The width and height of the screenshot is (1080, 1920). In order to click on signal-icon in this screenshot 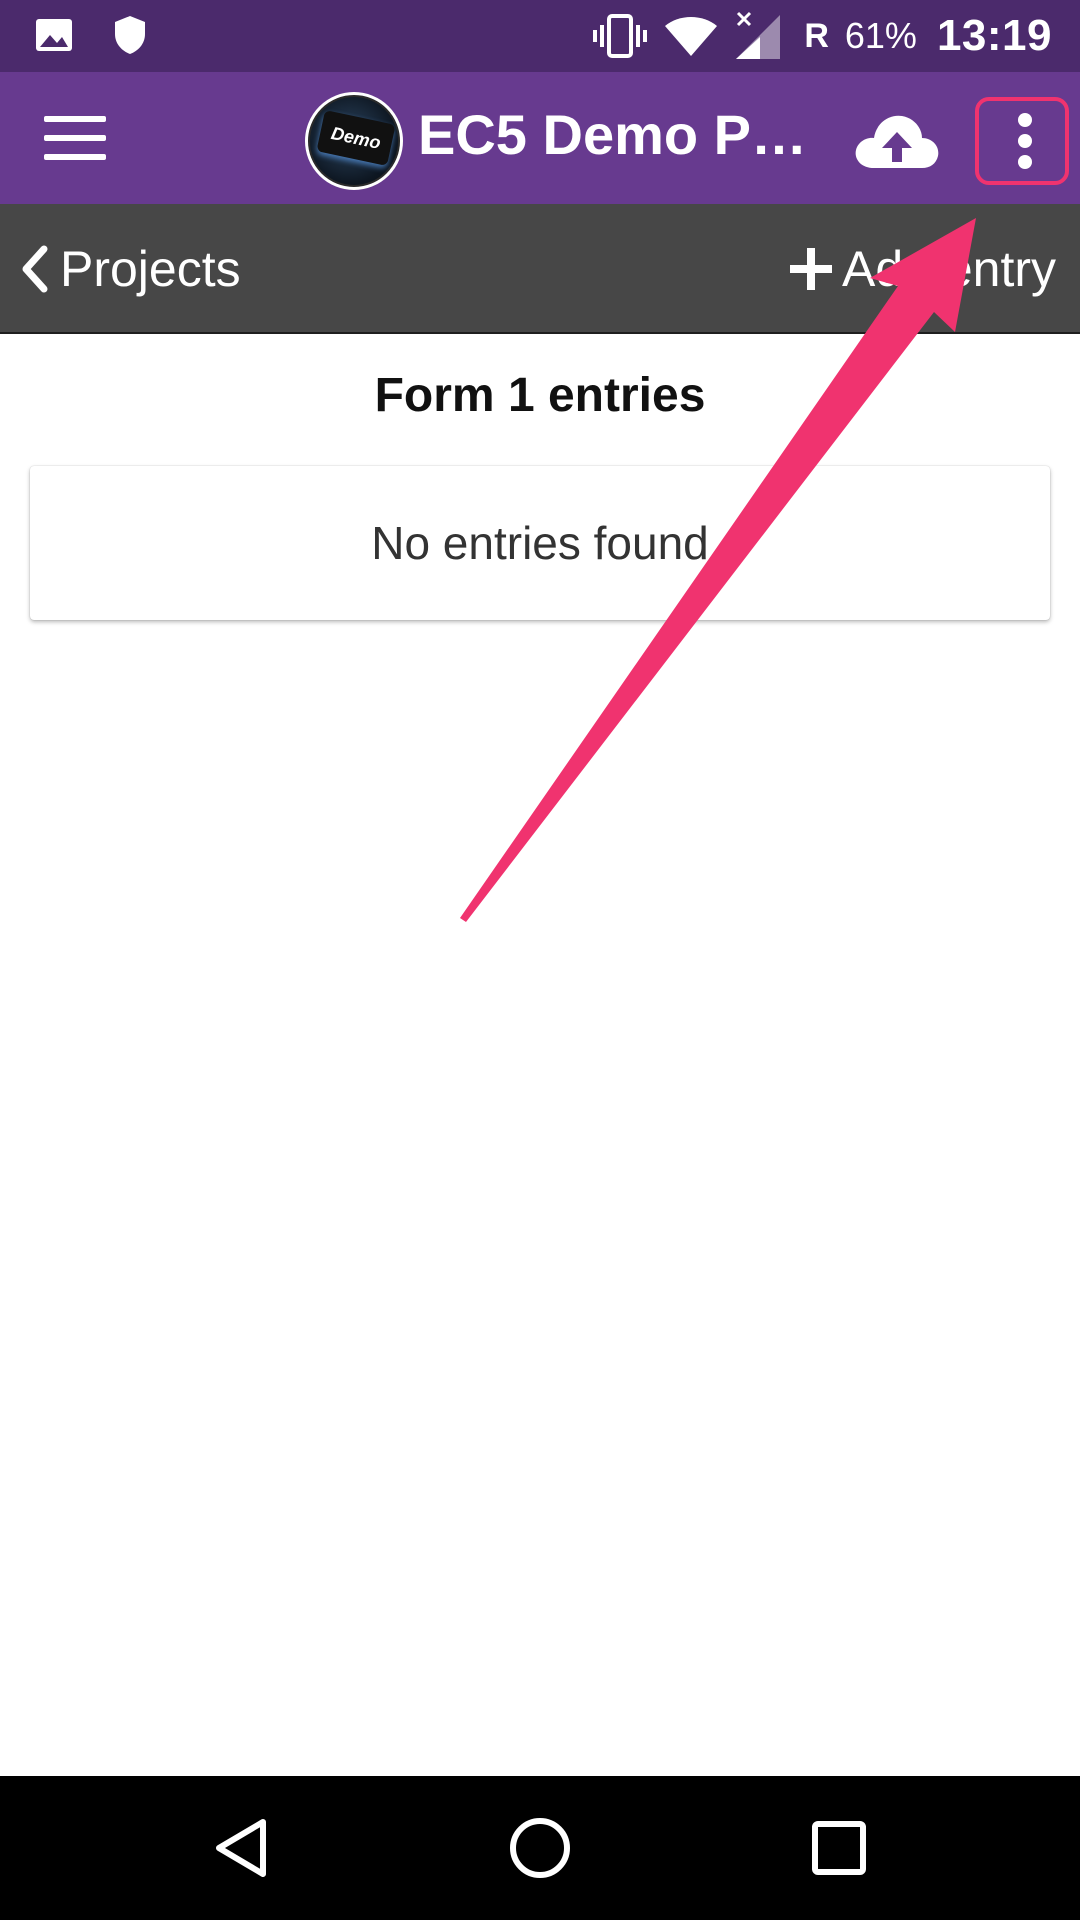, I will do `click(758, 35)`.